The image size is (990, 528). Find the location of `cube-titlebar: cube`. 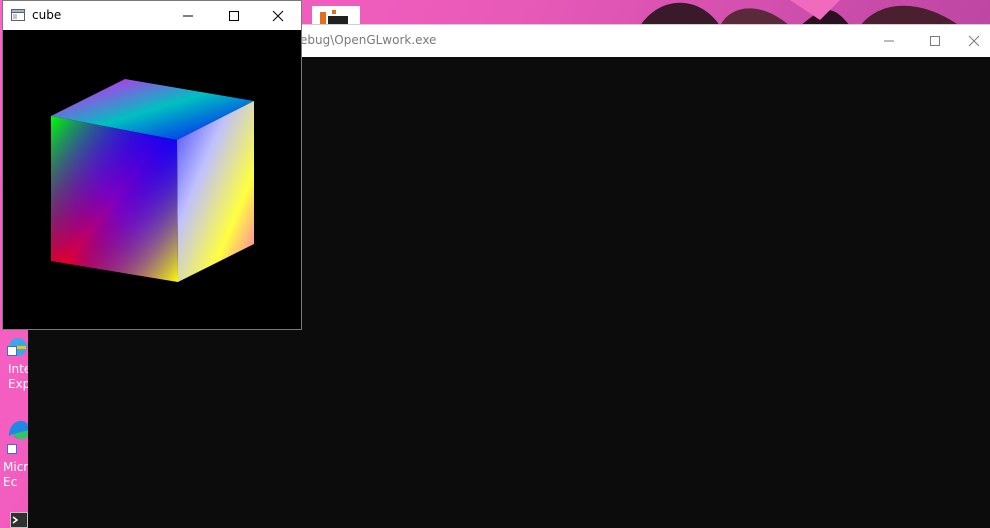

cube-titlebar: cube is located at coordinates (152, 15).